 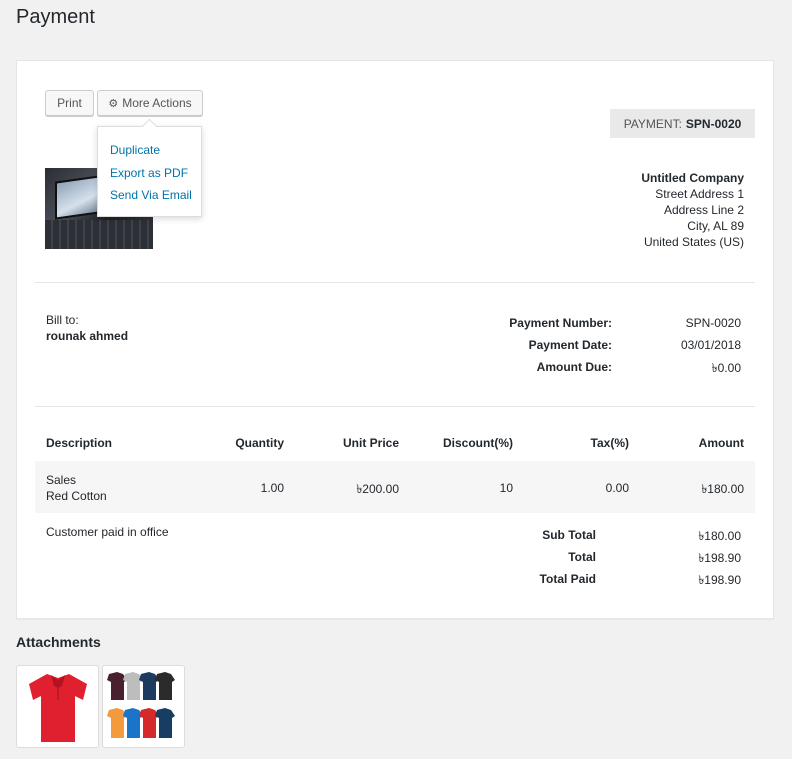 What do you see at coordinates (370, 443) in the screenshot?
I see `column-header-unit-price: Unit Price` at bounding box center [370, 443].